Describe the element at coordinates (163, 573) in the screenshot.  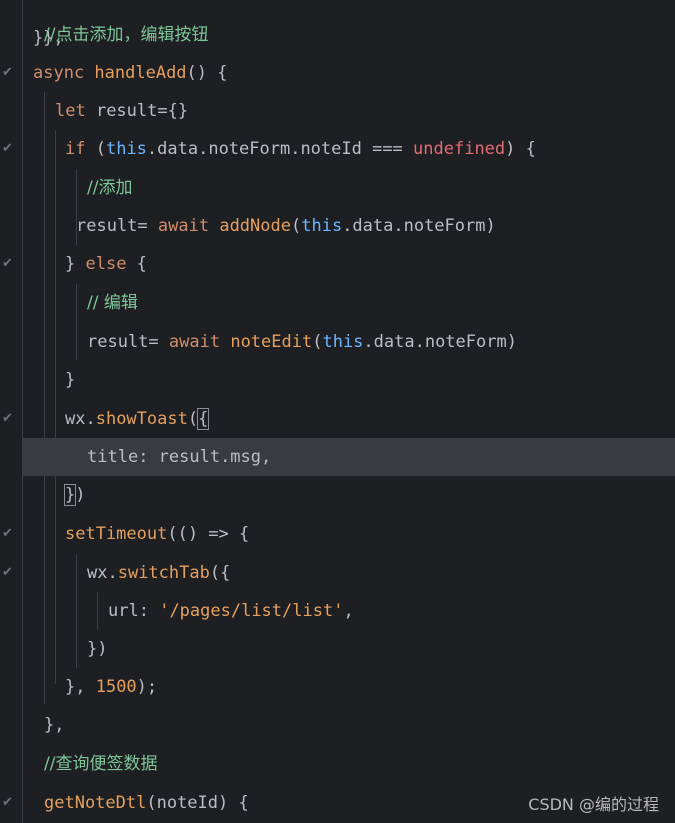
I see `code-token: switchTab` at that location.